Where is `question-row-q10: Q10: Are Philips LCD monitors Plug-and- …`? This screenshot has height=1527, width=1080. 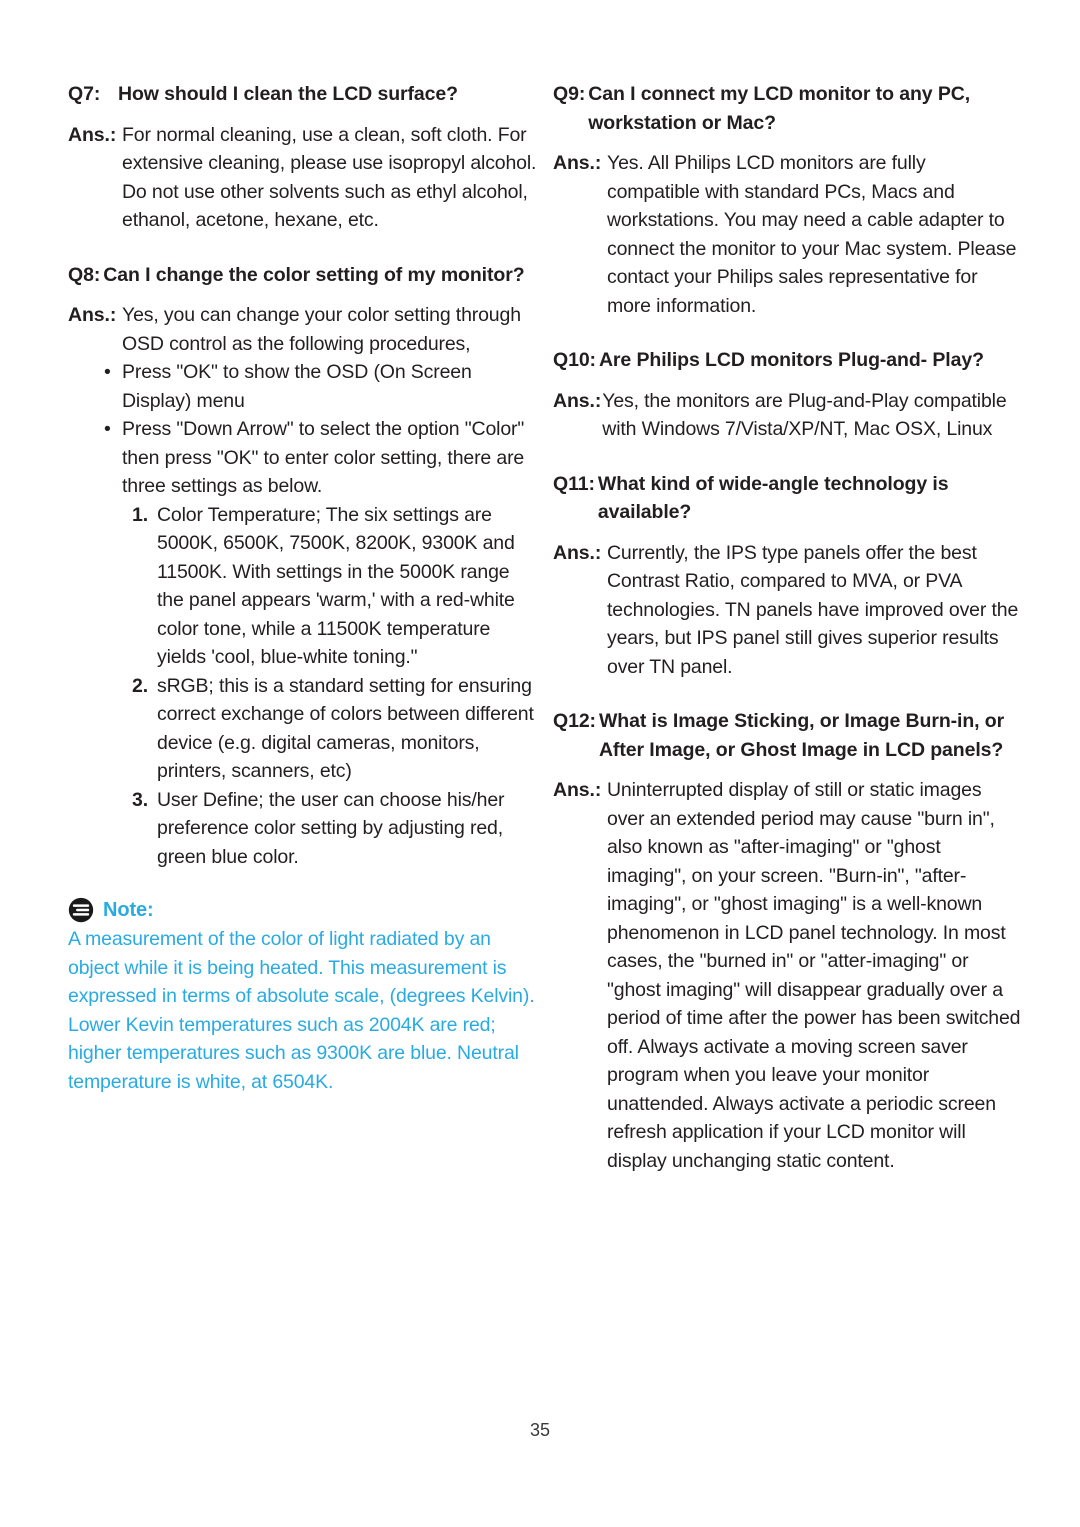 question-row-q10: Q10: Are Philips LCD monitors Plug-and- … is located at coordinates (788, 360).